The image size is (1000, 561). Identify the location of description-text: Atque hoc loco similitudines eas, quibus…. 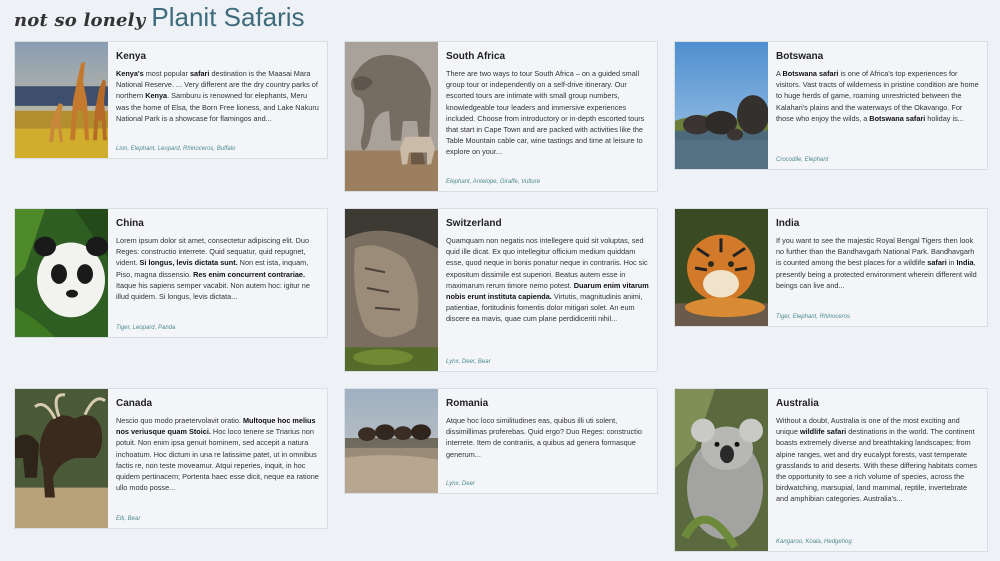
(544, 437).